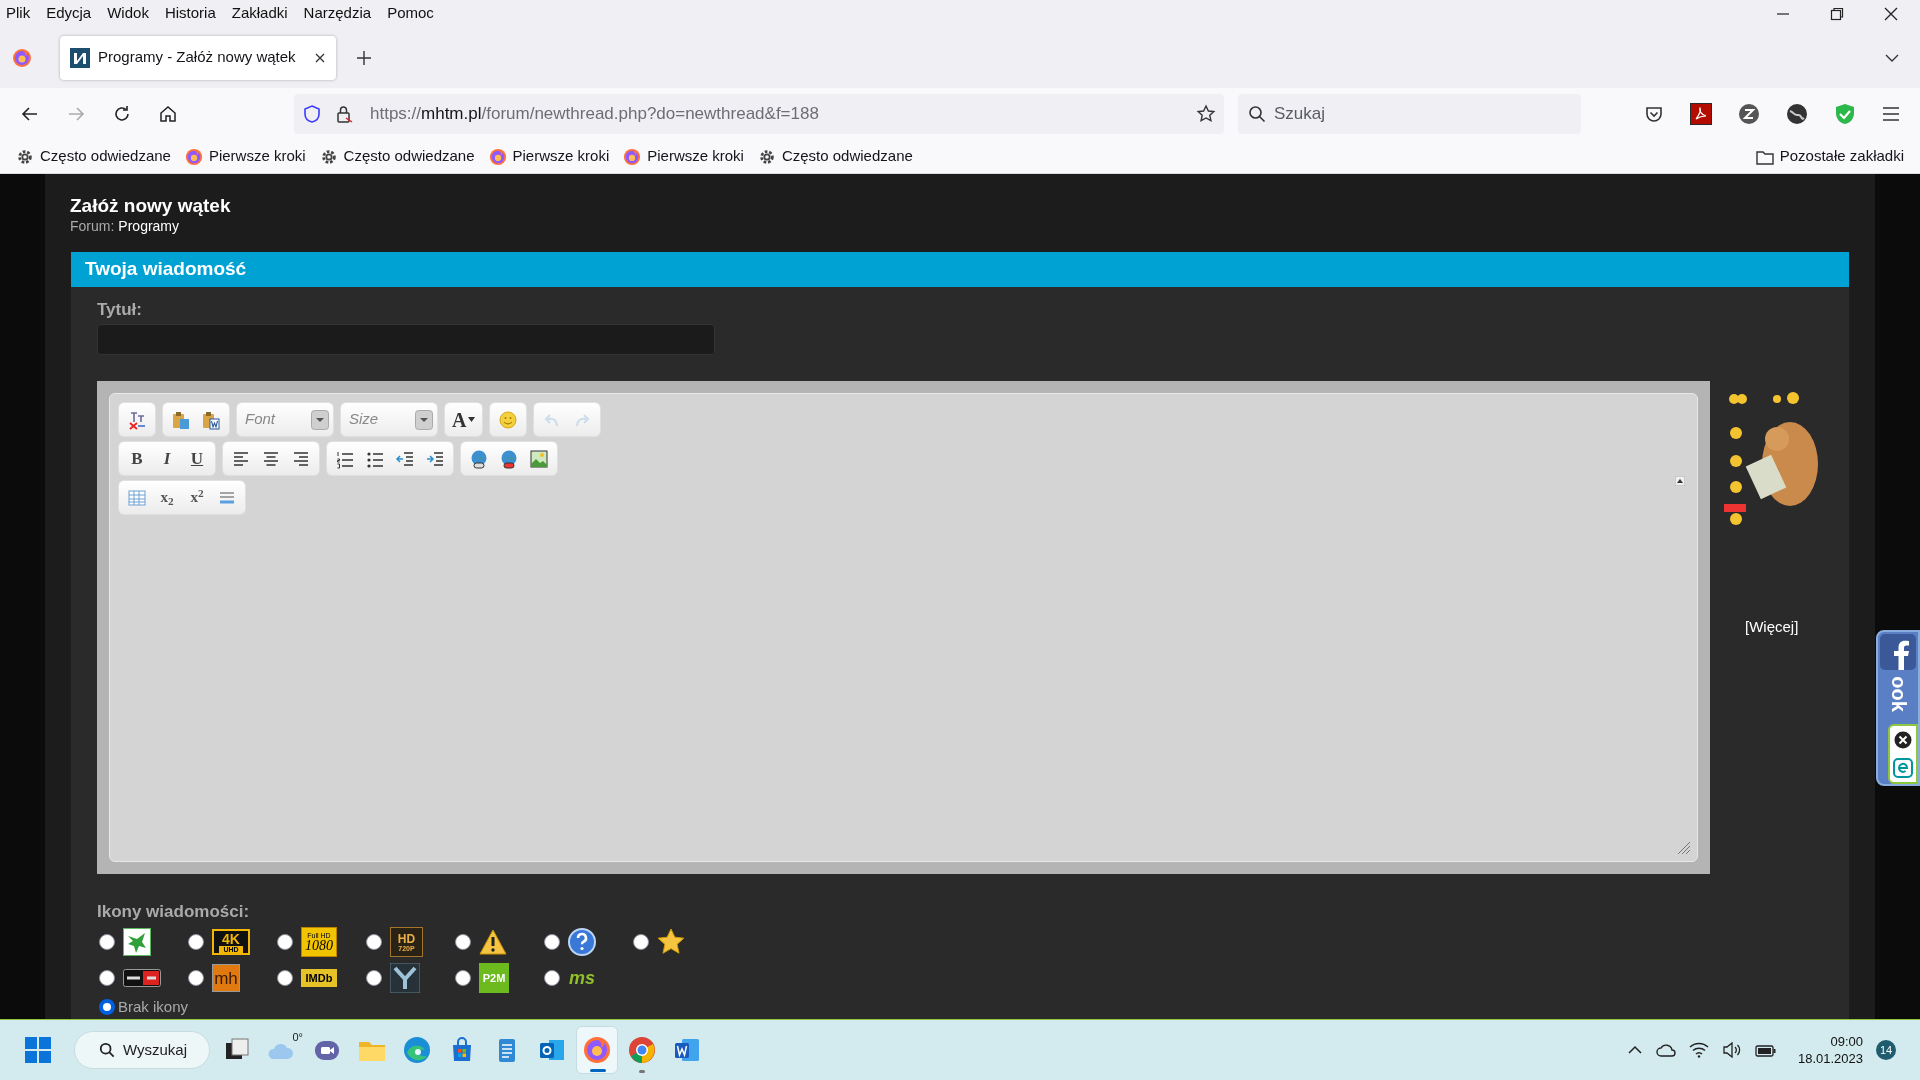 The image size is (1920, 1080). Describe the element at coordinates (1409, 114) in the screenshot. I see `search-field: Szukaj` at that location.